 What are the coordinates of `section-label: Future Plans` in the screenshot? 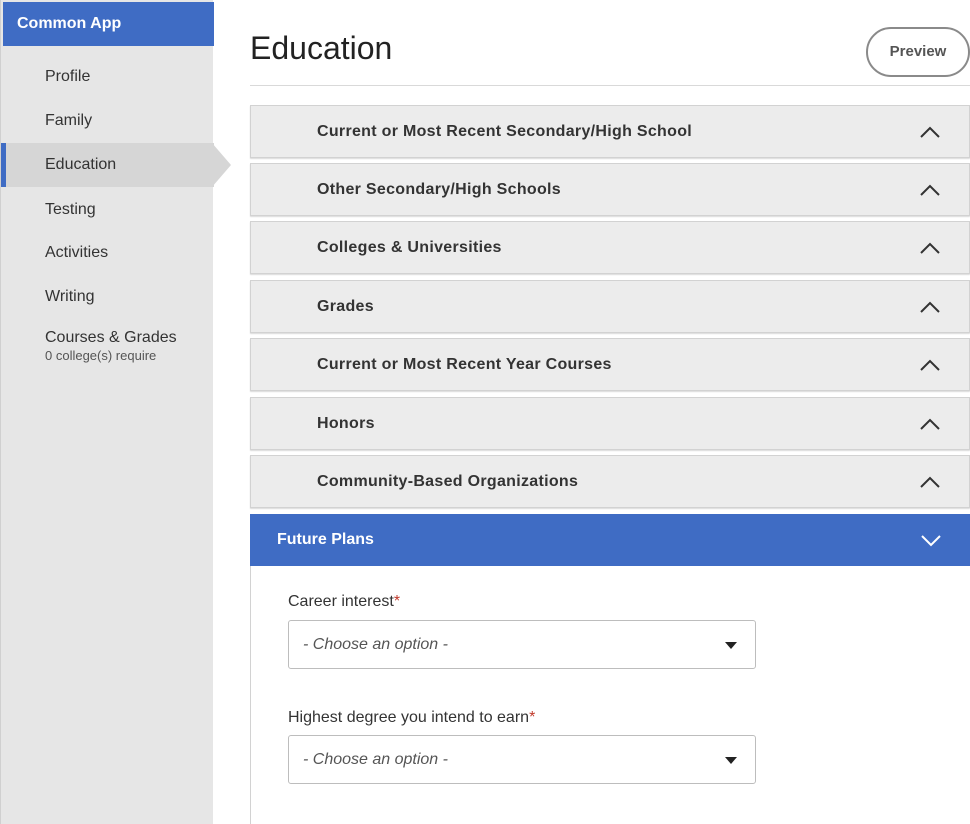 It's located at (325, 539).